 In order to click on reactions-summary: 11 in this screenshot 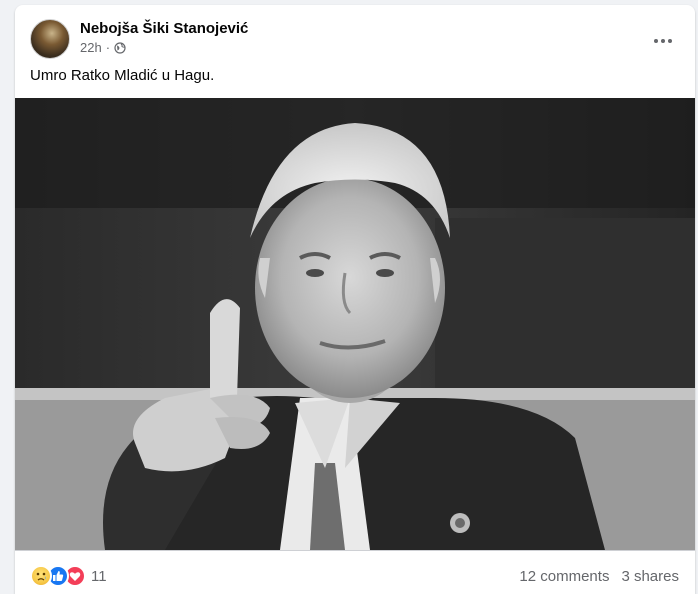, I will do `click(68, 576)`.